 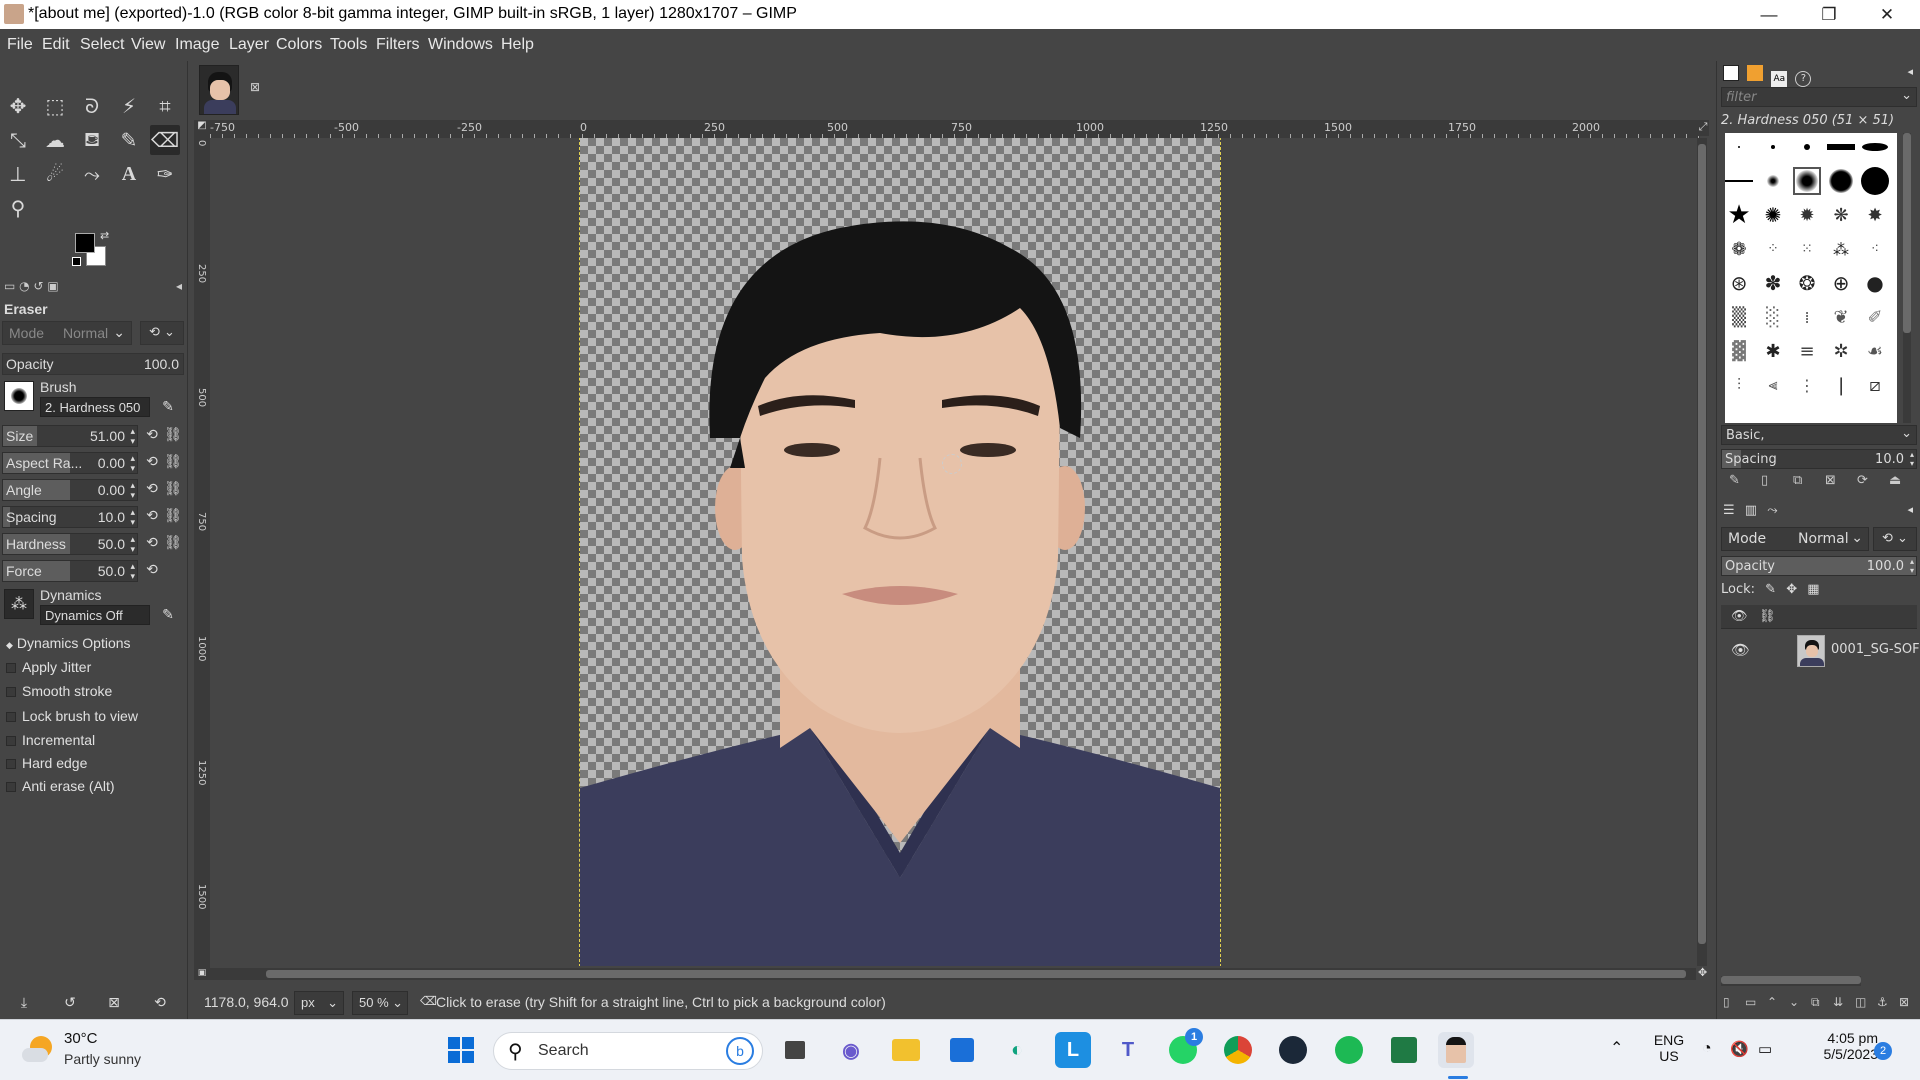 I want to click on paintbrush-icon: ✎, so click(x=129, y=140).